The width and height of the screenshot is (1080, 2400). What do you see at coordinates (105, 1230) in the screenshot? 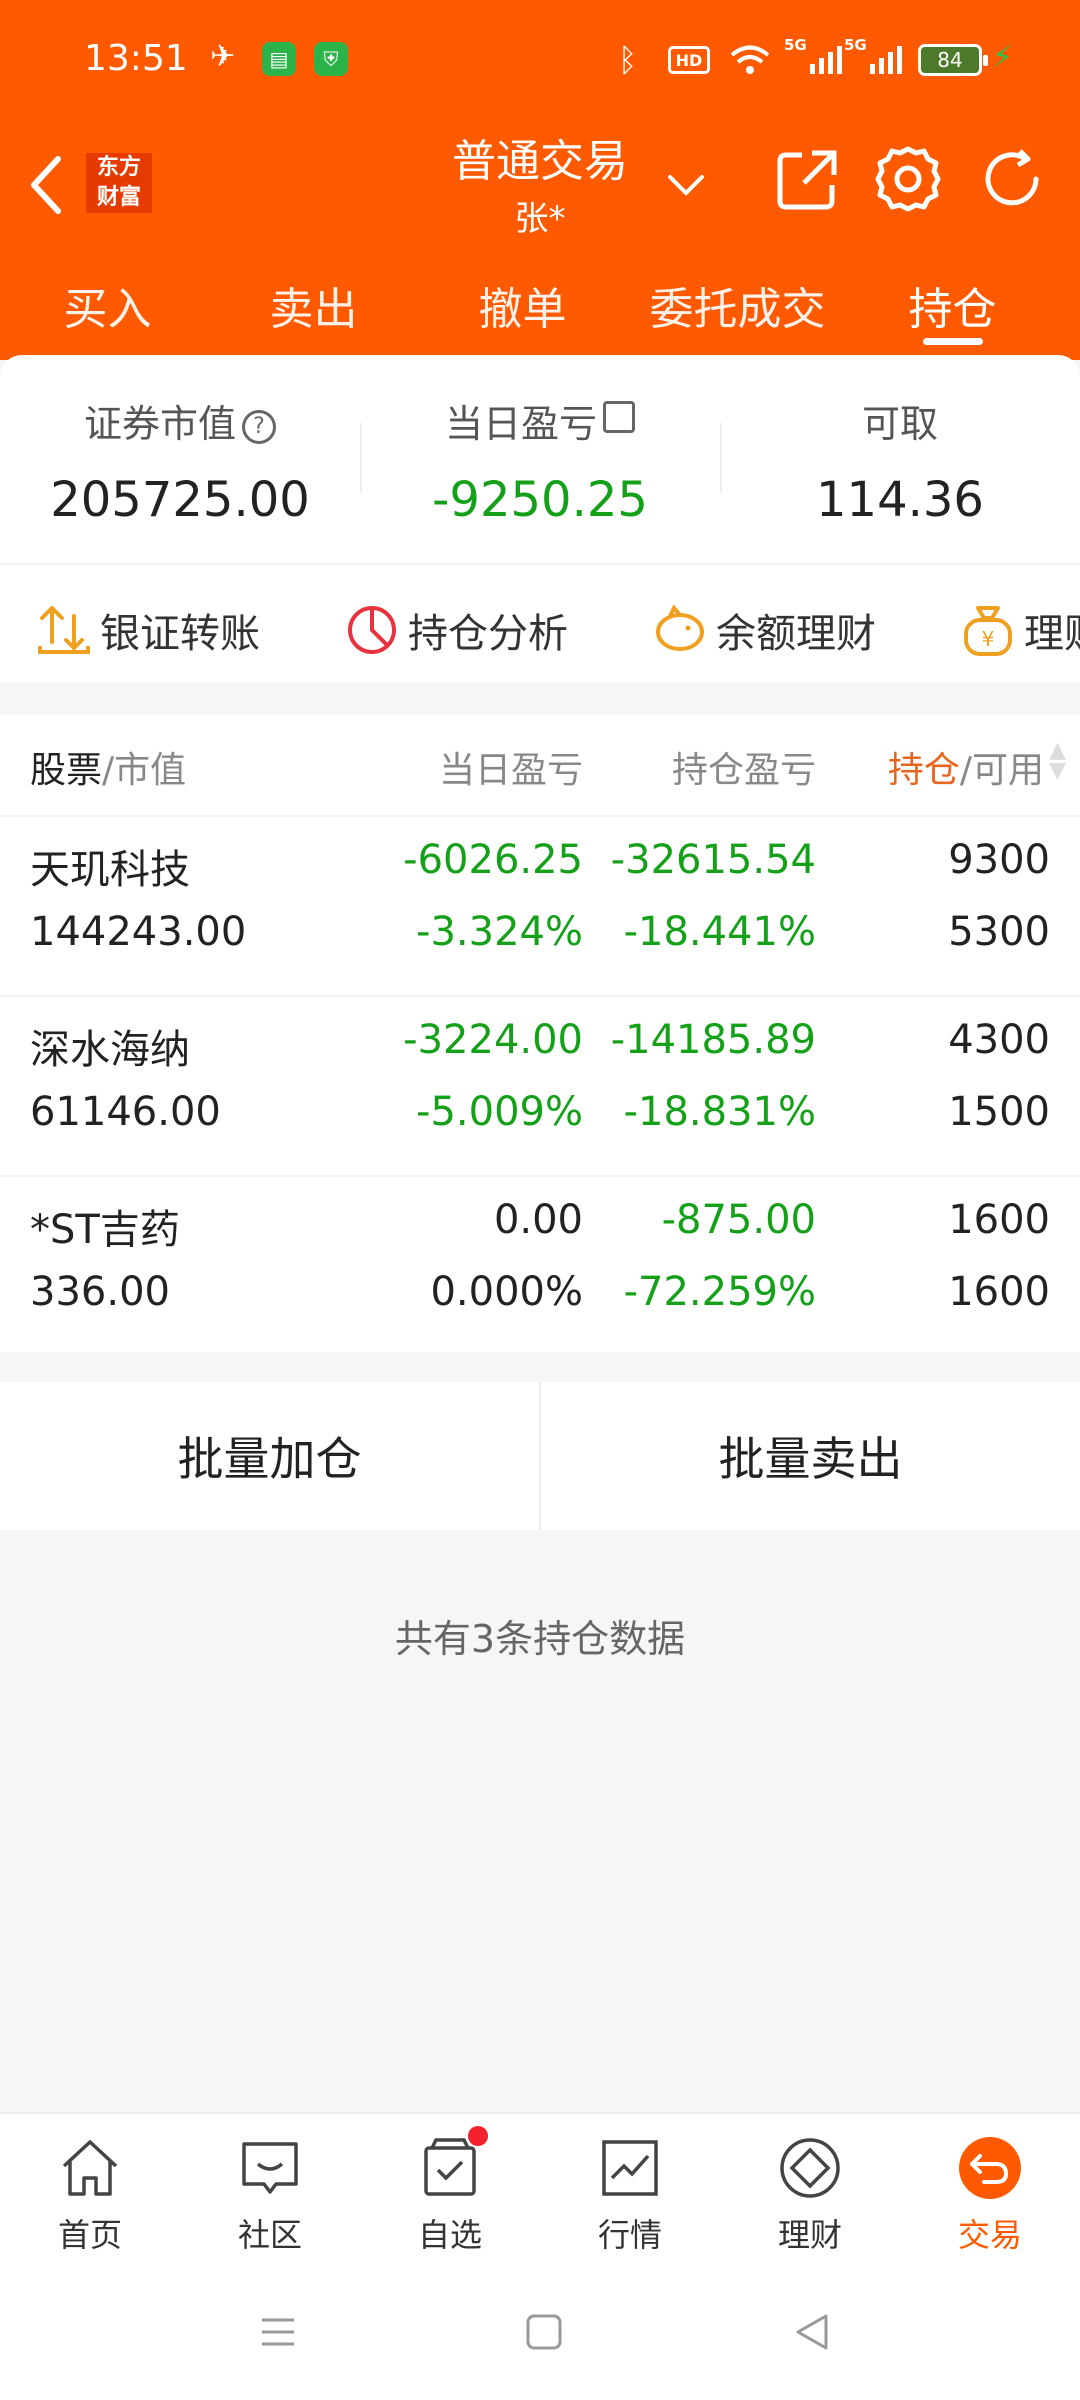
I see `stock-name: *ST吉药` at bounding box center [105, 1230].